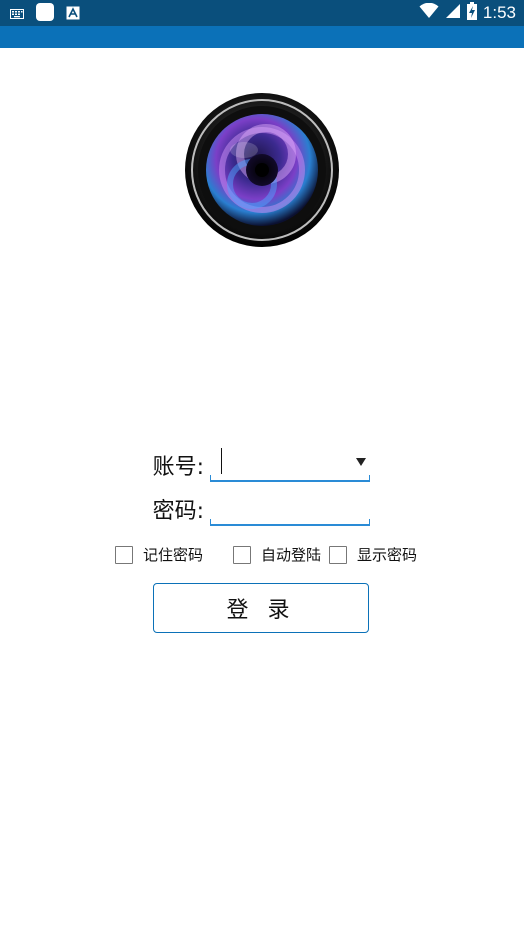 This screenshot has height=930, width=524. I want to click on account-field, so click(290, 465).